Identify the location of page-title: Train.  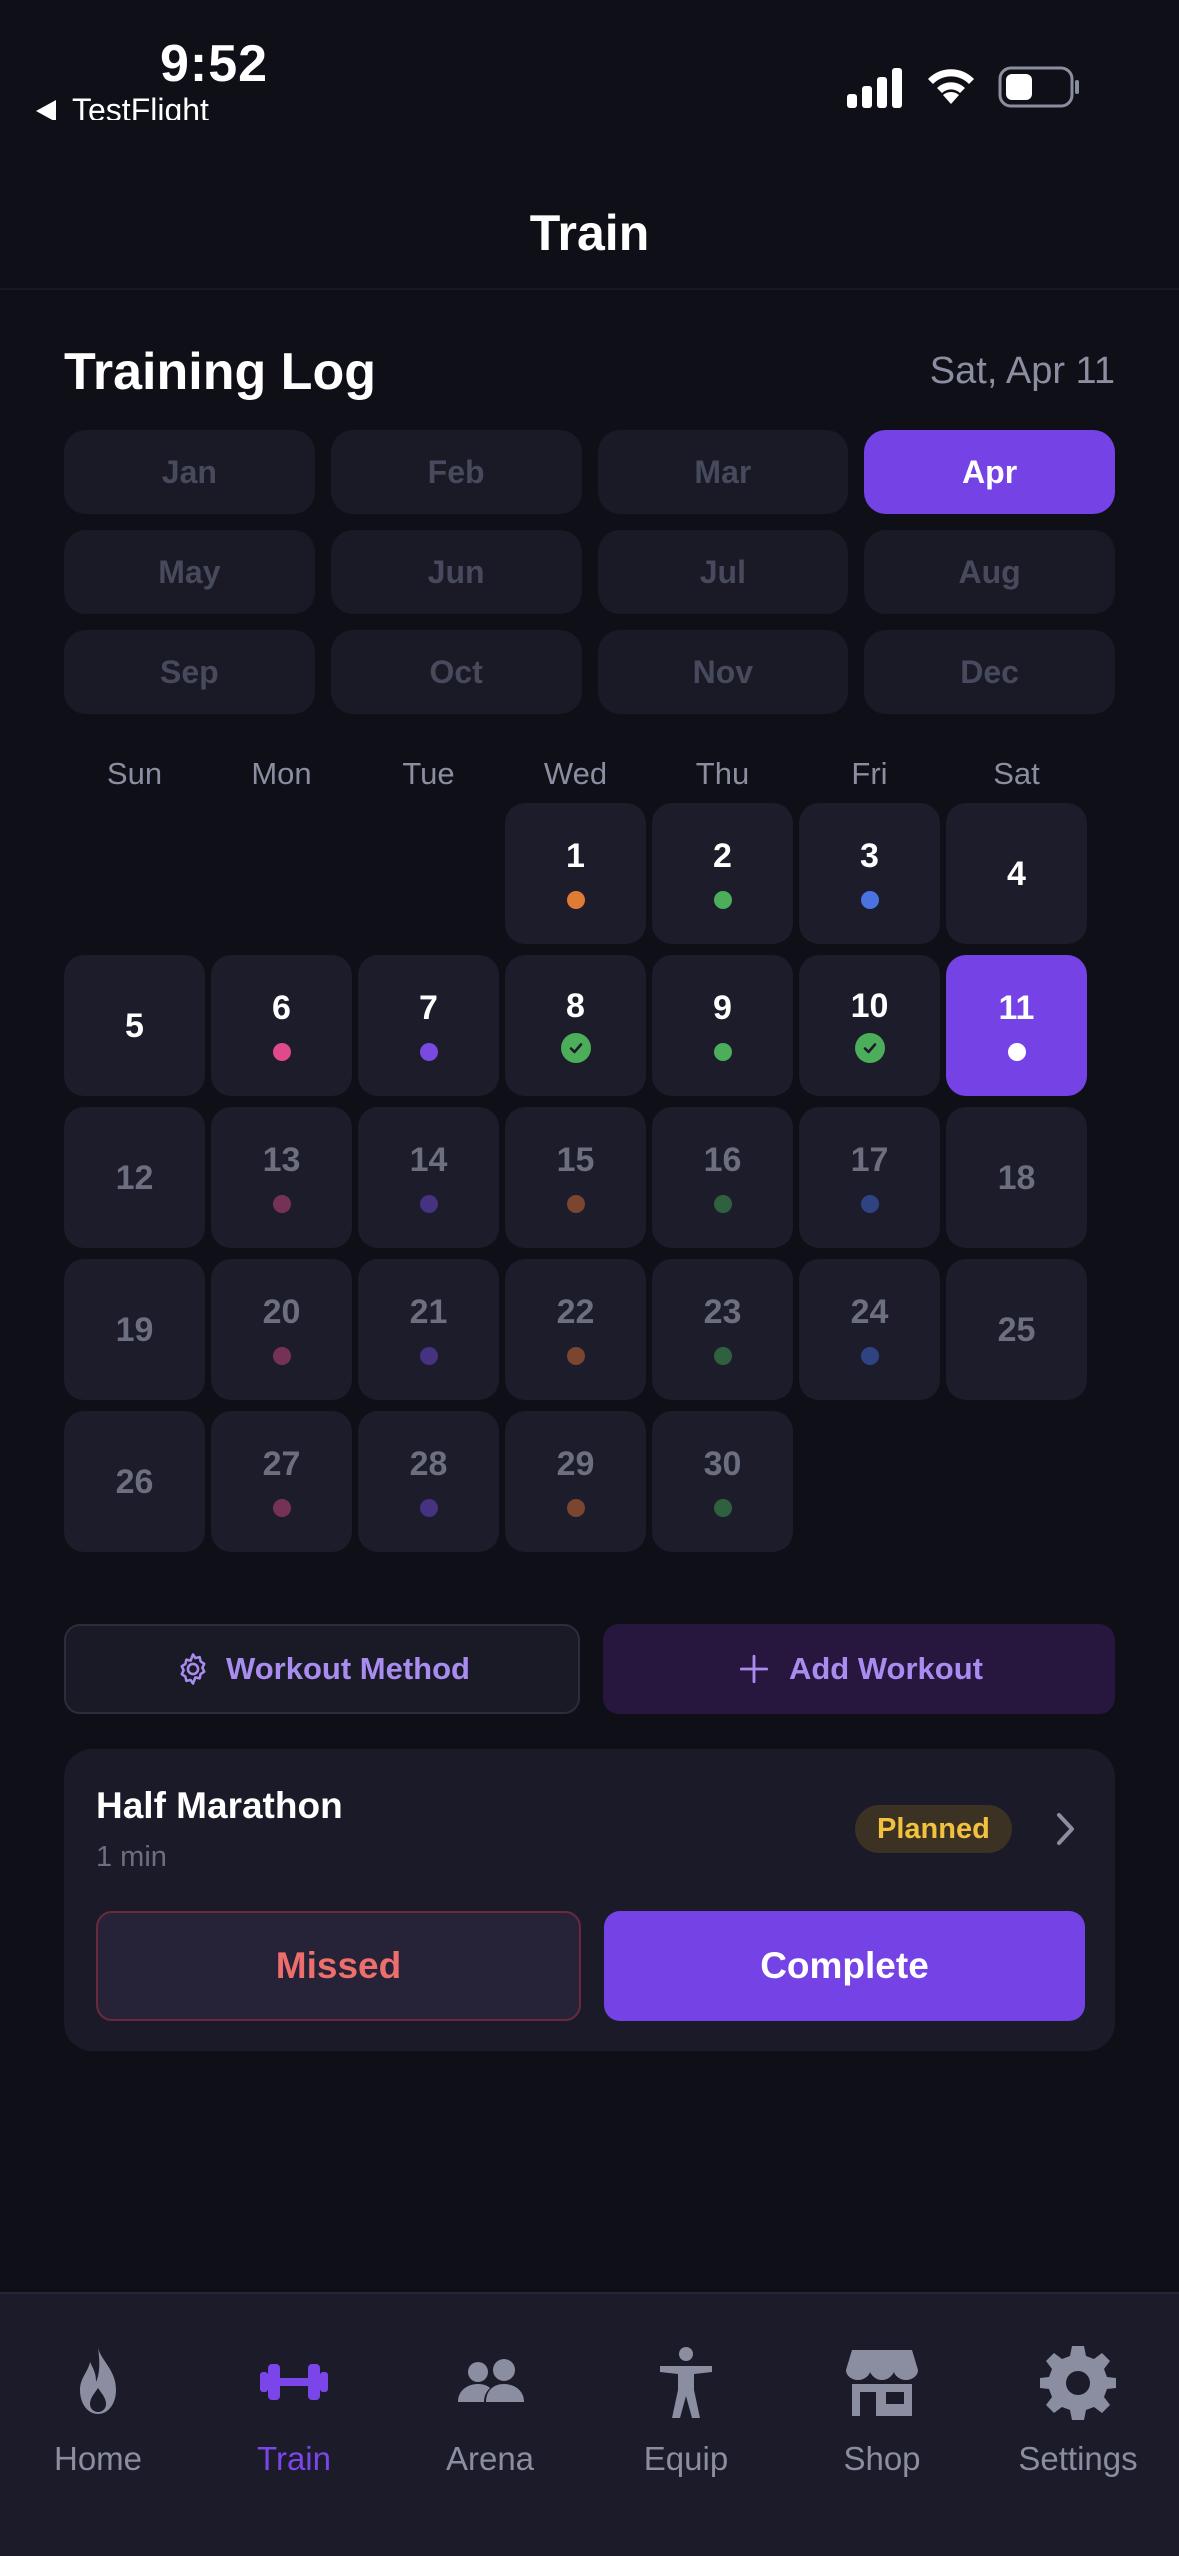
(589, 233).